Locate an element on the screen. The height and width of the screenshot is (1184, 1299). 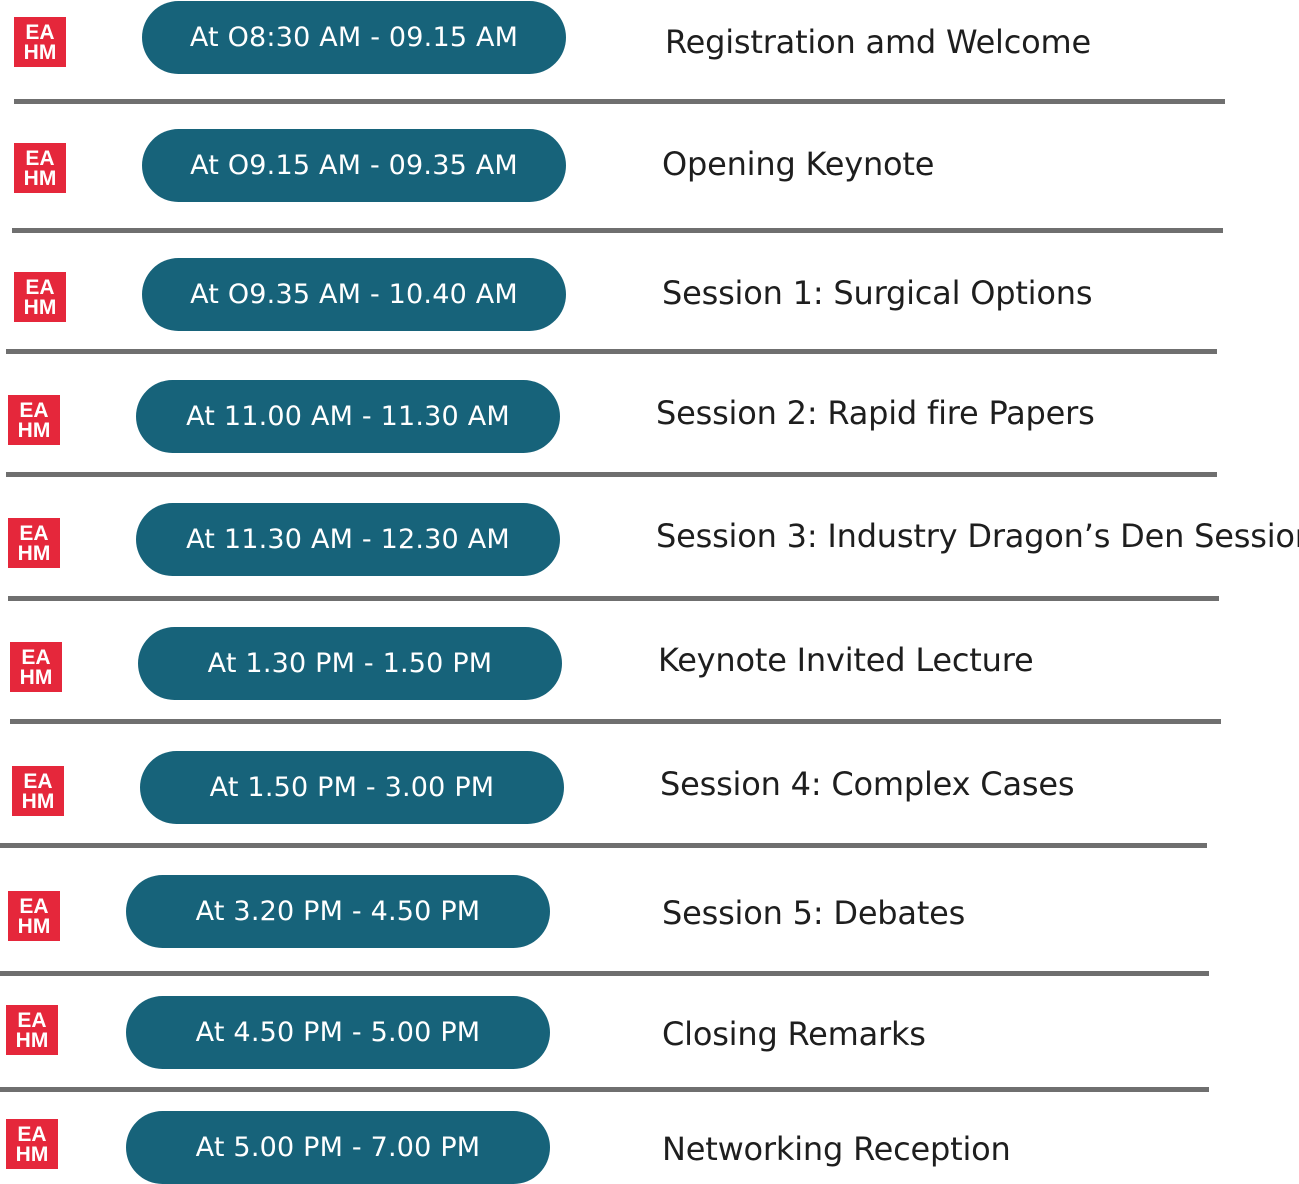
time-slot-badge: At 11.30 AM - 12.30 AM is located at coordinates (348, 539).